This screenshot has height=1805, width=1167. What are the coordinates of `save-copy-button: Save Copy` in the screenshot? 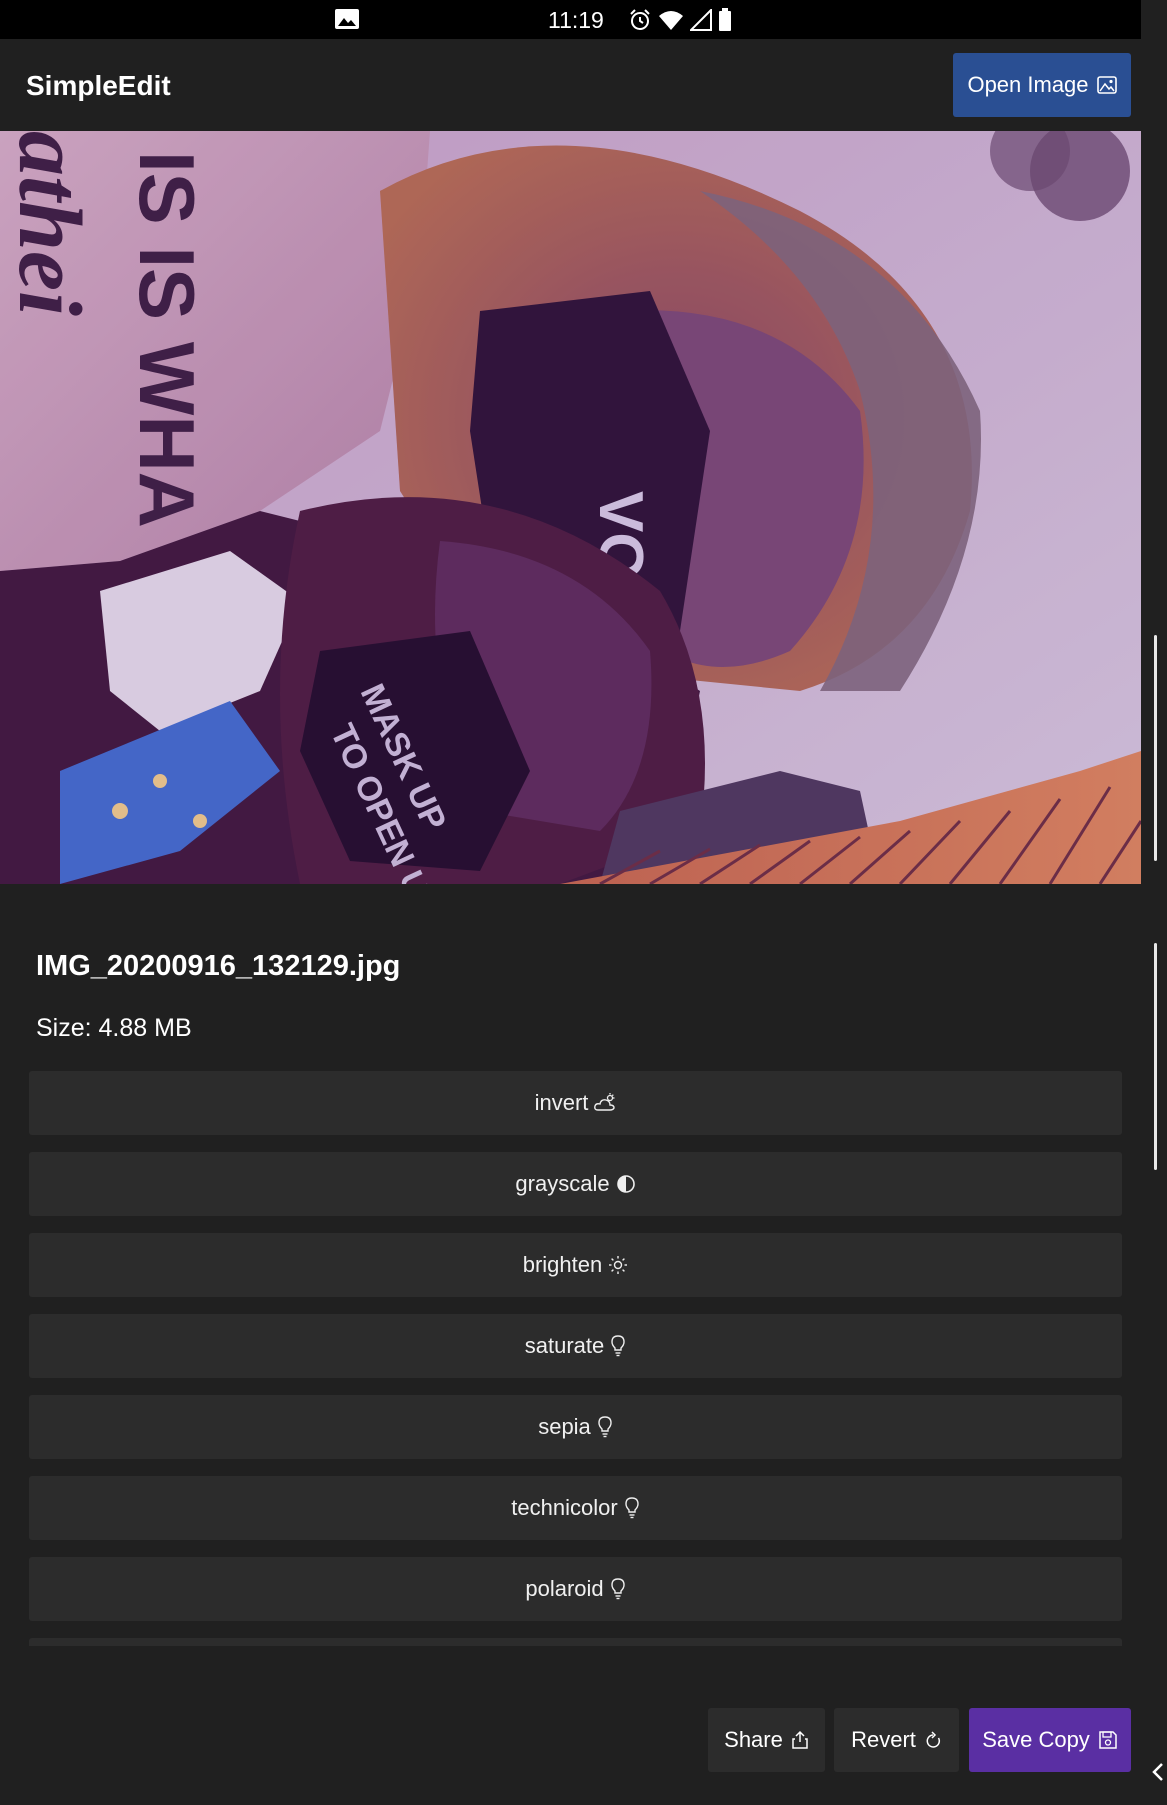 It's located at (1050, 1740).